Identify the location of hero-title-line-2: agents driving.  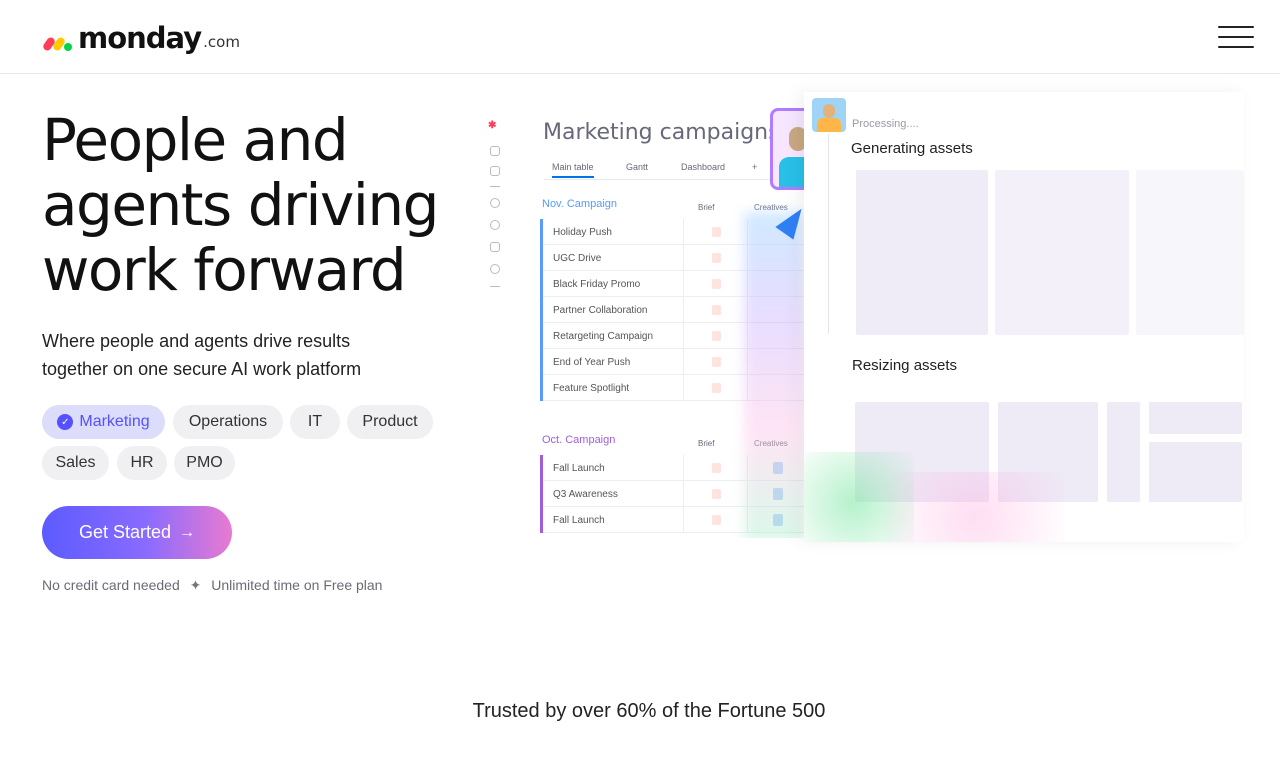
(241, 205).